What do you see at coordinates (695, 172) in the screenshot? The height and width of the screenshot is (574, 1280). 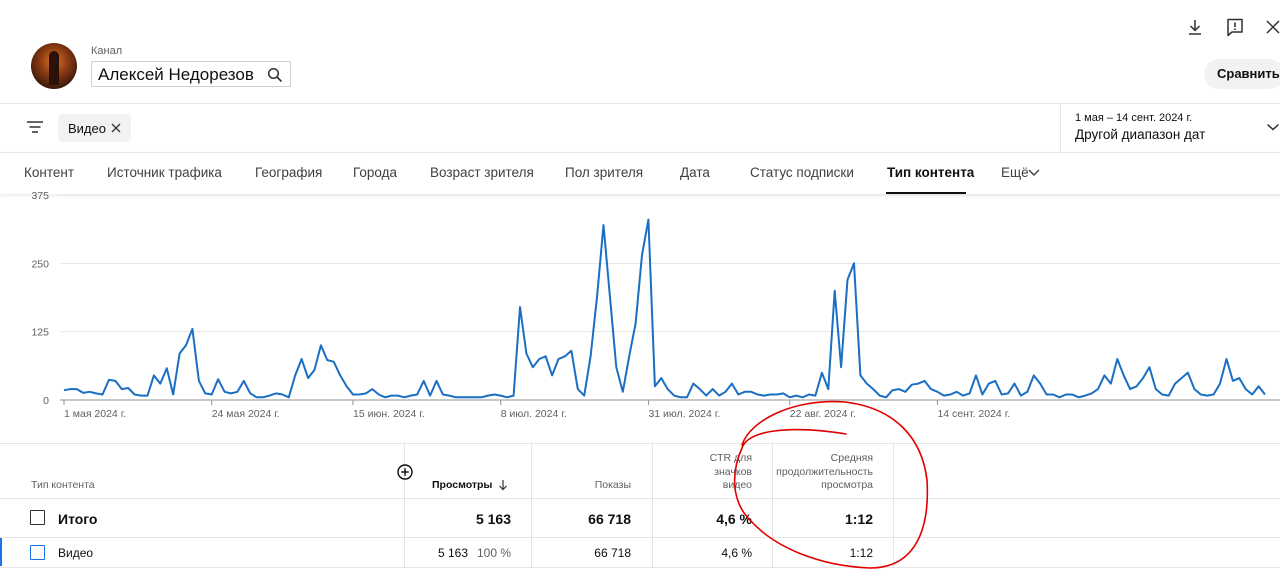 I see `tab-date: Дата` at bounding box center [695, 172].